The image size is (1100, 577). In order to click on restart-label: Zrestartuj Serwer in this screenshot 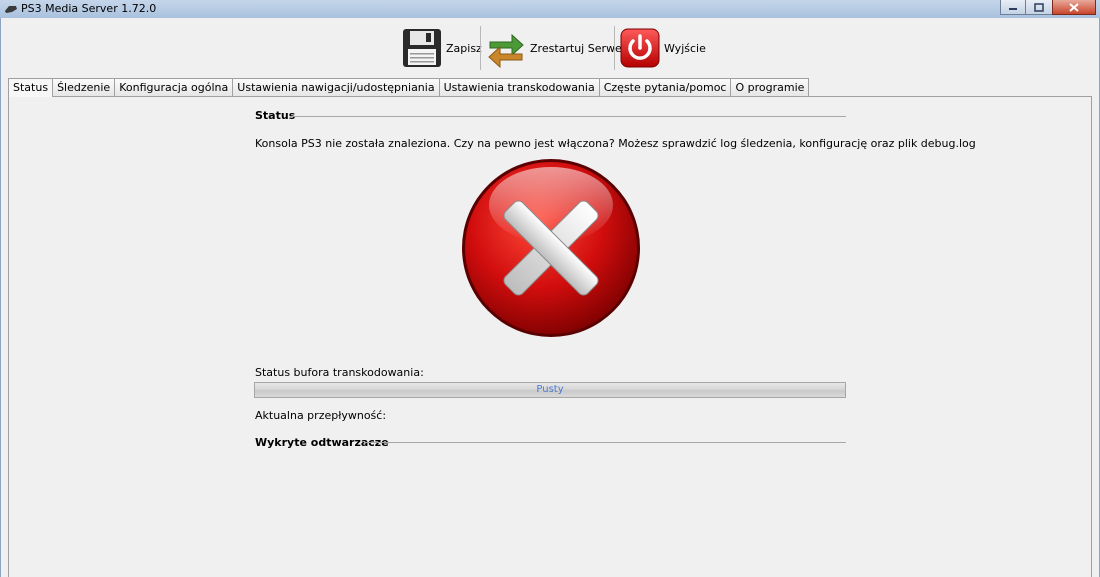, I will do `click(578, 48)`.